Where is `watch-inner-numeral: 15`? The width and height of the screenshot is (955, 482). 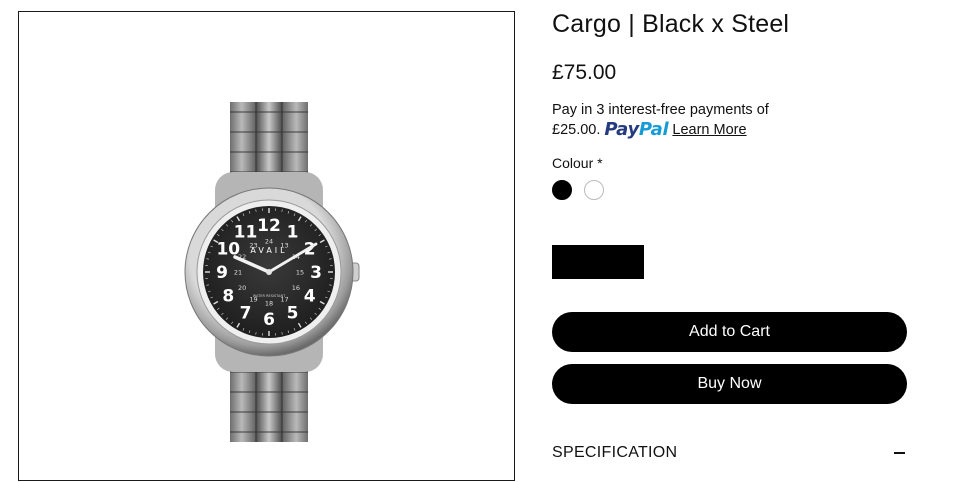
watch-inner-numeral: 15 is located at coordinates (300, 273).